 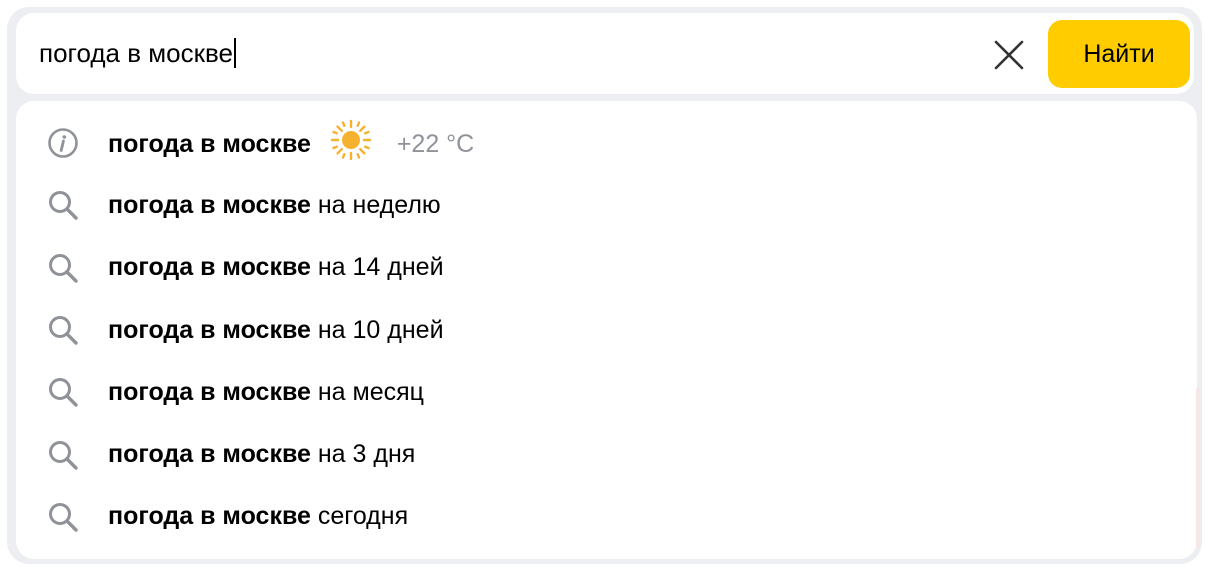 I want to click on close-icon, so click(x=1009, y=55).